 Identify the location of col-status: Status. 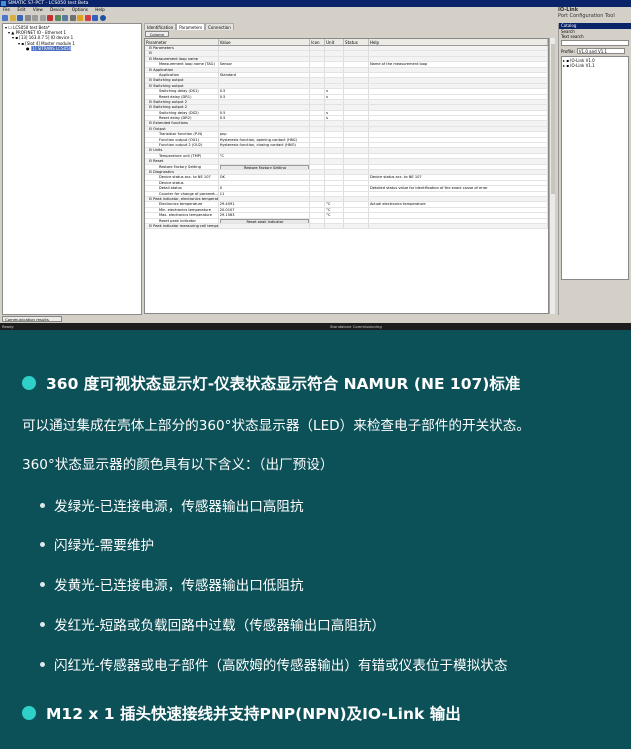
(356, 42).